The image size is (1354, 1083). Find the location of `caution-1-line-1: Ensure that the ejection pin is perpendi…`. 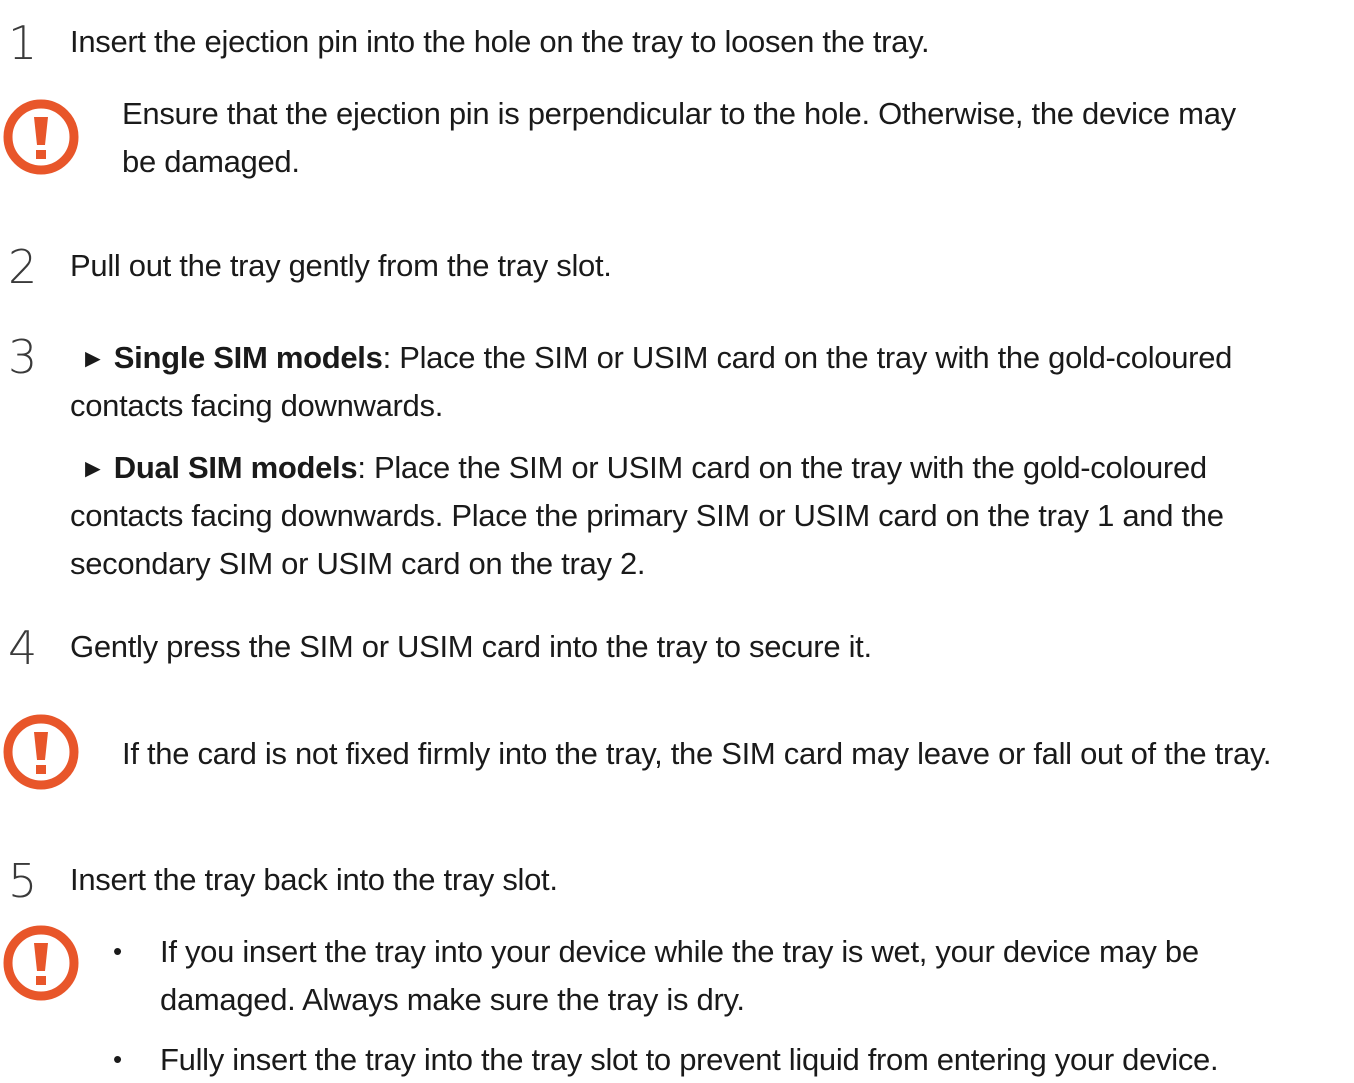

caution-1-line-1: Ensure that the ejection pin is perpendi… is located at coordinates (679, 113).